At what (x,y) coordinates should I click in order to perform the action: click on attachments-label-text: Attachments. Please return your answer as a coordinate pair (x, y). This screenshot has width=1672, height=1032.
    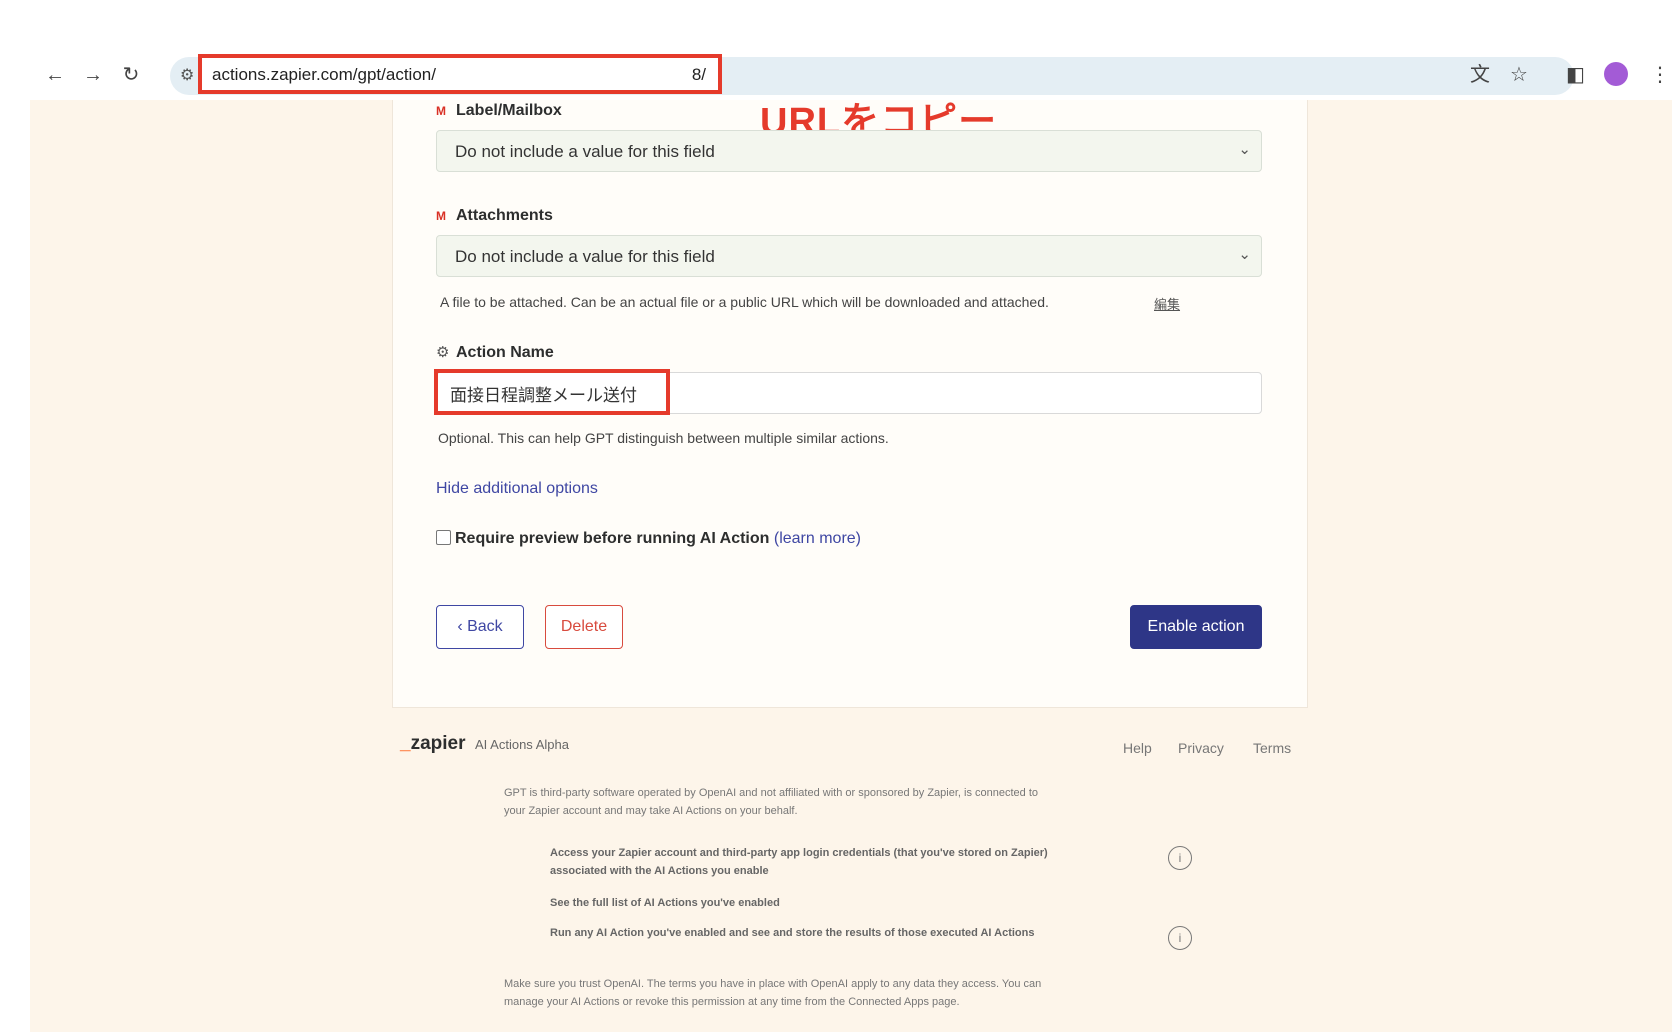
    Looking at the image, I should click on (504, 215).